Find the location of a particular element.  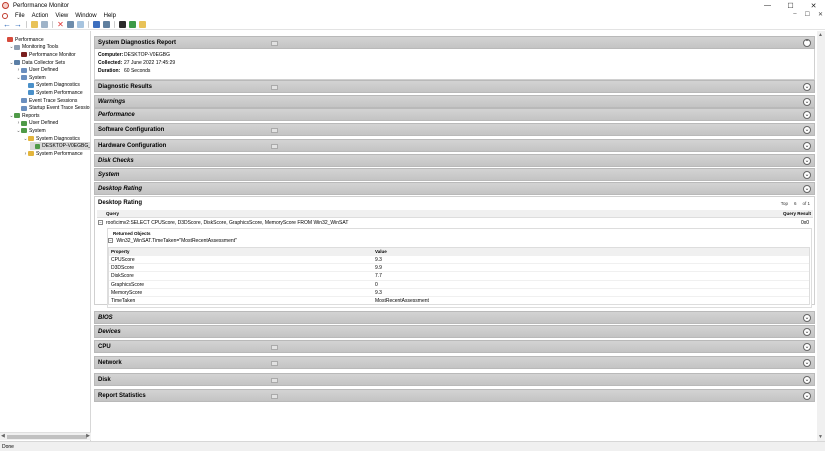

tree-item-startup-event-trace-sessions: Startup Event Trace Sessions is located at coordinates (53, 108).